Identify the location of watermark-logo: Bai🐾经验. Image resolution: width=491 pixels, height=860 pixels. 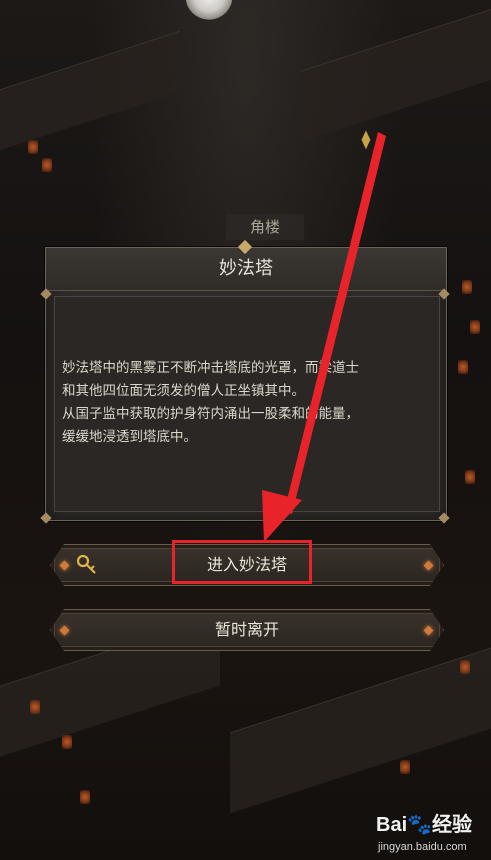
(424, 825).